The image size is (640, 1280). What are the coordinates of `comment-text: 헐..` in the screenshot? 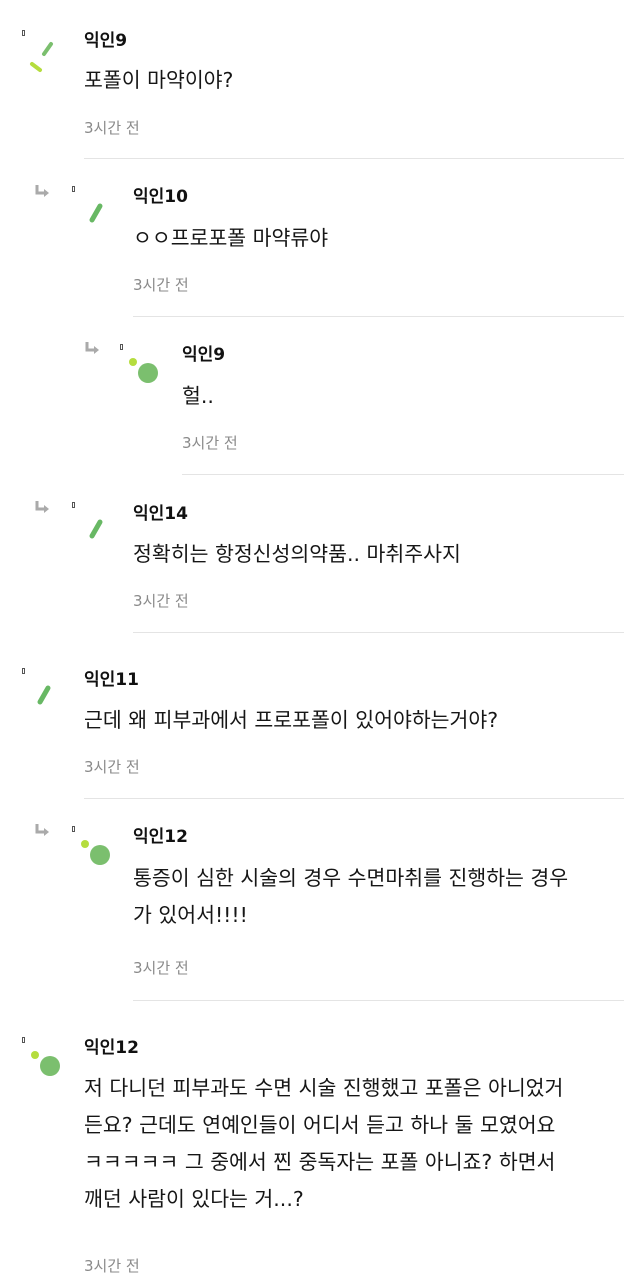 It's located at (198, 396).